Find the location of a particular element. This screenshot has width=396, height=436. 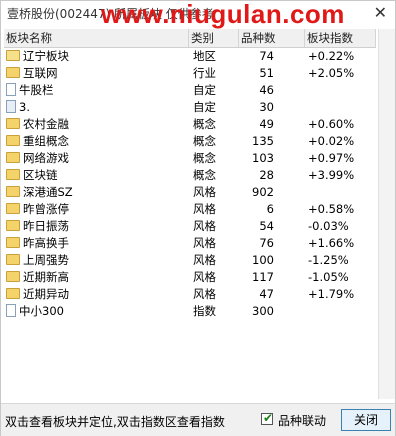

table-row: 近期新高 风格 117 -1.05% is located at coordinates (190, 277).